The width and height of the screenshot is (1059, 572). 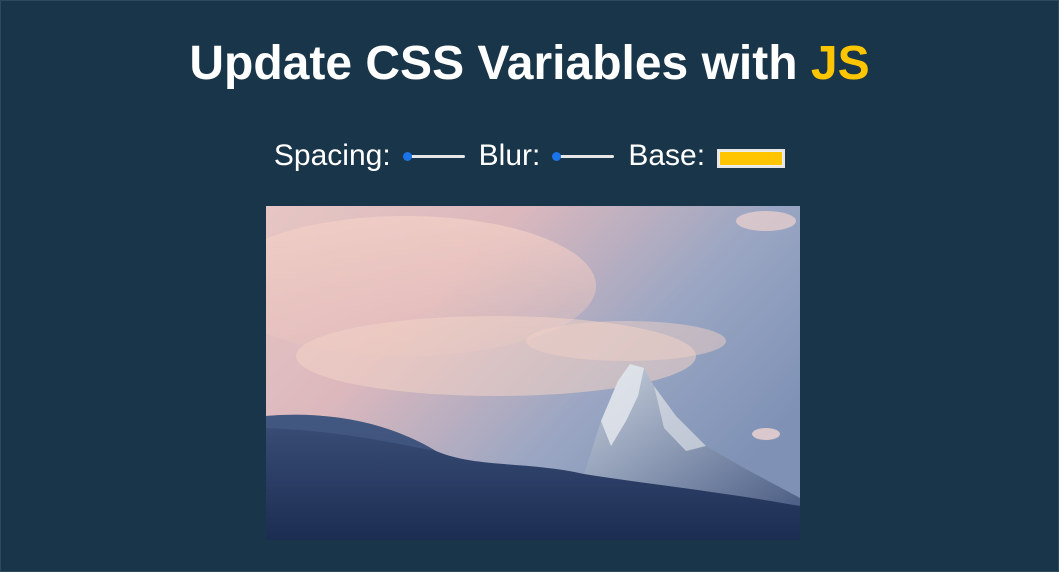 What do you see at coordinates (500, 63) in the screenshot?
I see `title-text: Update CSS Variables with` at bounding box center [500, 63].